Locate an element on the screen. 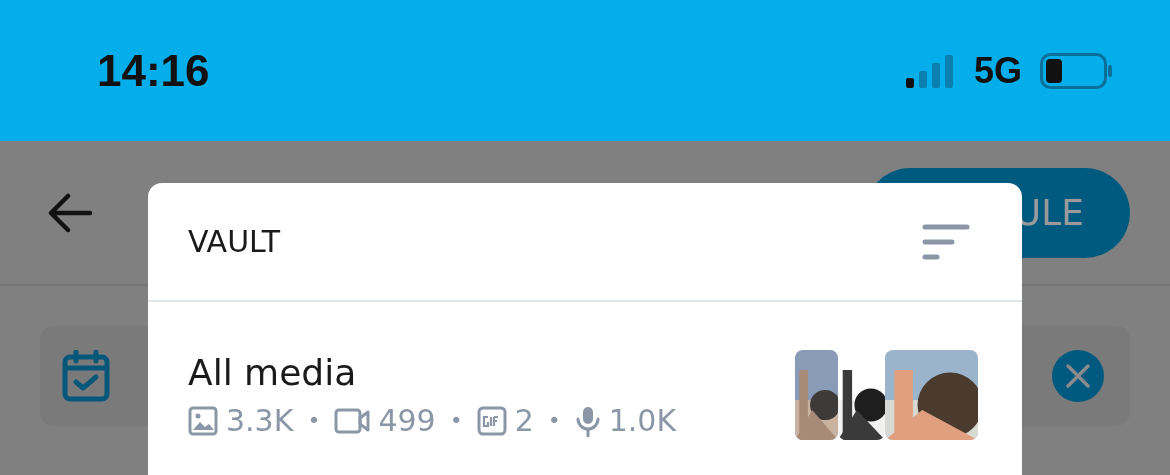 The height and width of the screenshot is (475, 1170). network-label: 5G is located at coordinates (997, 70).